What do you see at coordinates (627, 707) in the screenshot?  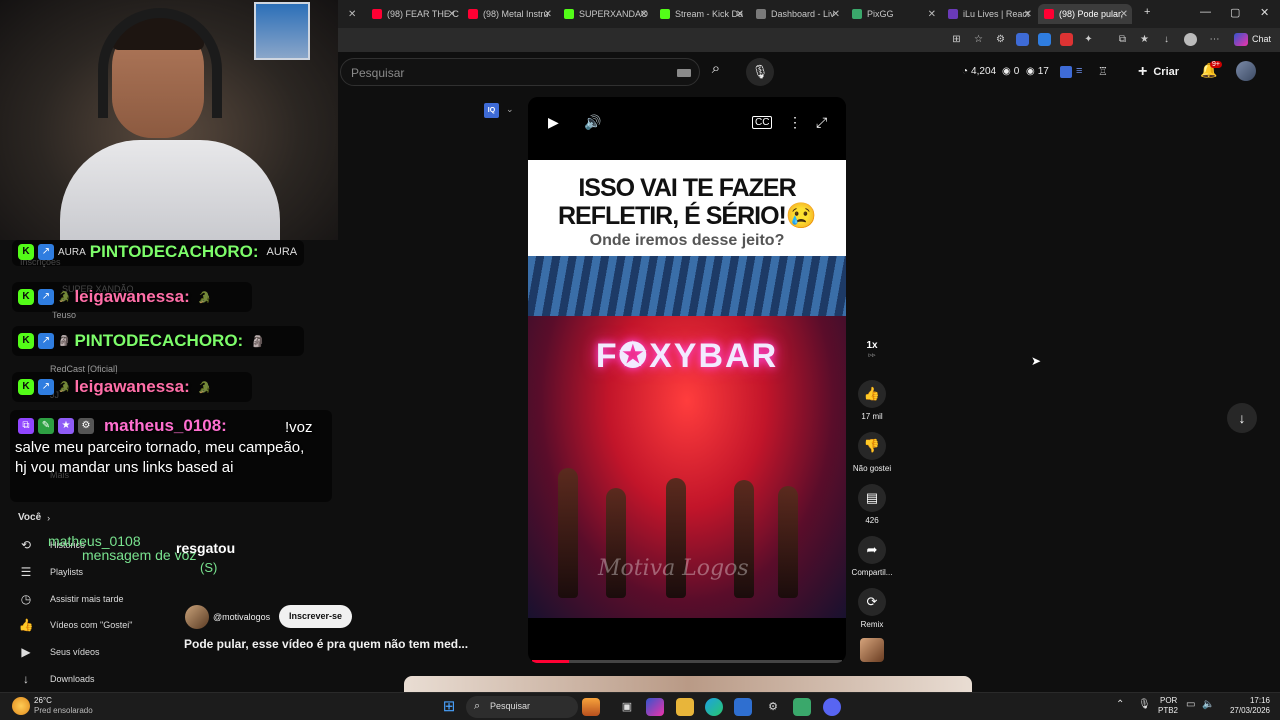 I see `task-view-icon: ▣` at bounding box center [627, 707].